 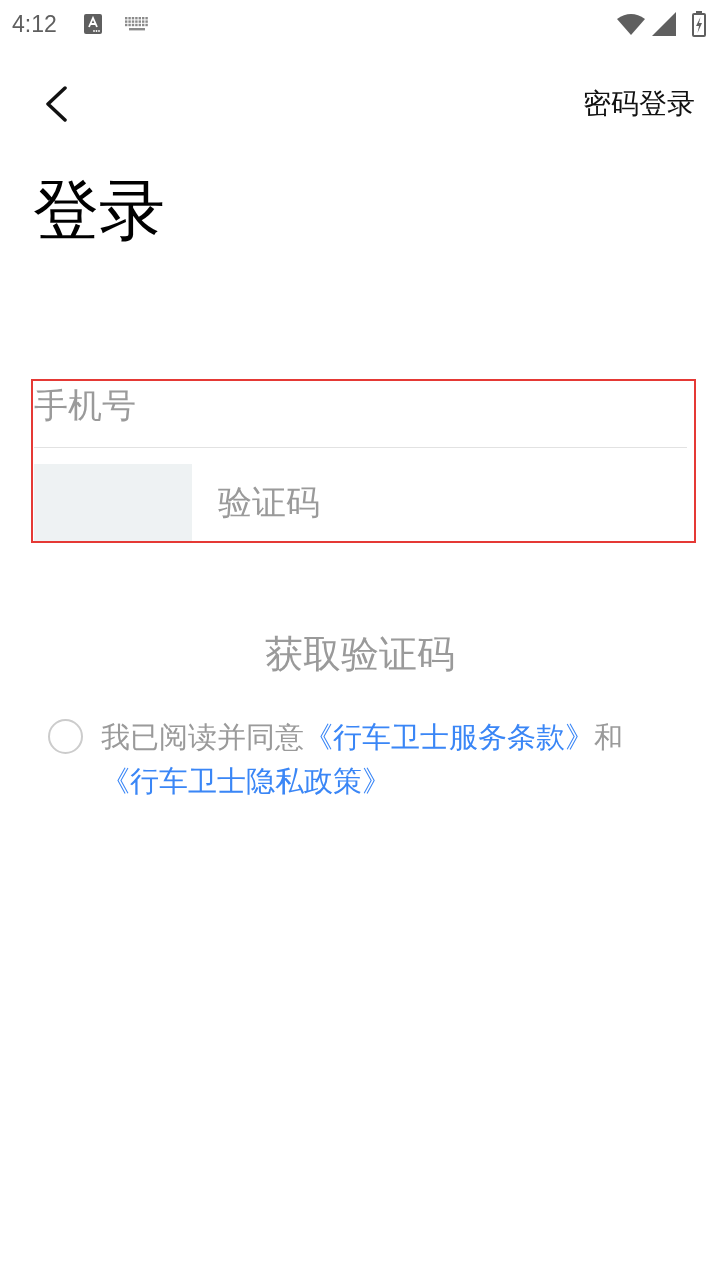 I want to click on policy-link: 《行车卫士隐私政策》, so click(x=246, y=781).